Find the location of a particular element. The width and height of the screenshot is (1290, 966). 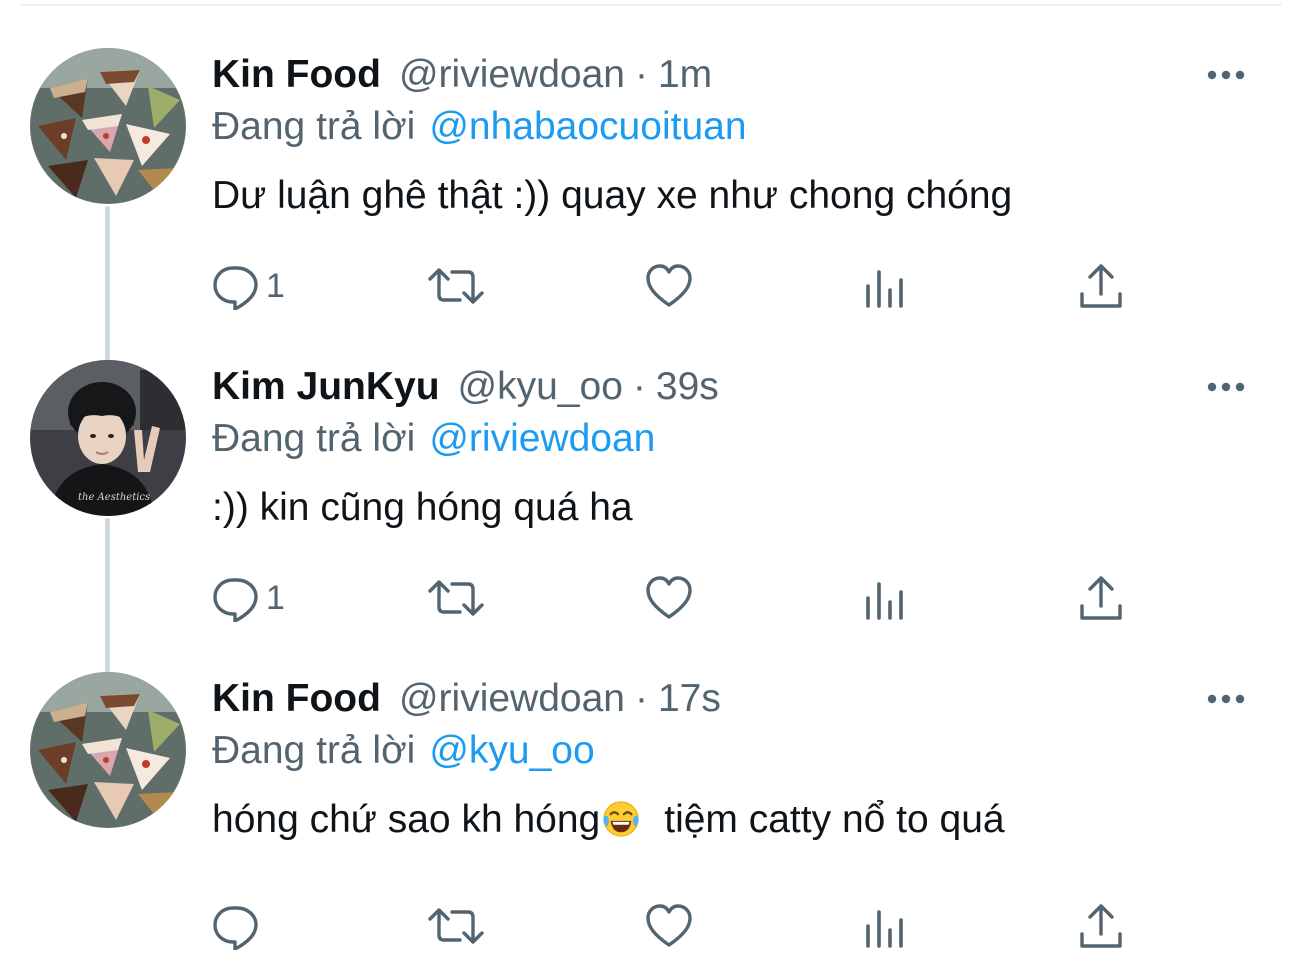

reply-mention-link: @kyu_oo is located at coordinates (511, 750).